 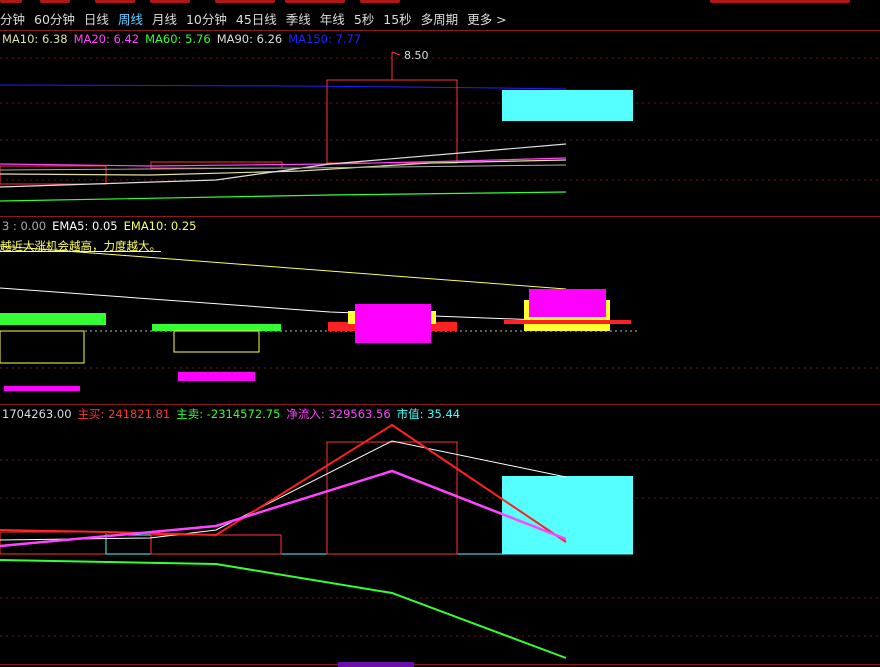 I want to click on flow-white-line, so click(x=283, y=490).